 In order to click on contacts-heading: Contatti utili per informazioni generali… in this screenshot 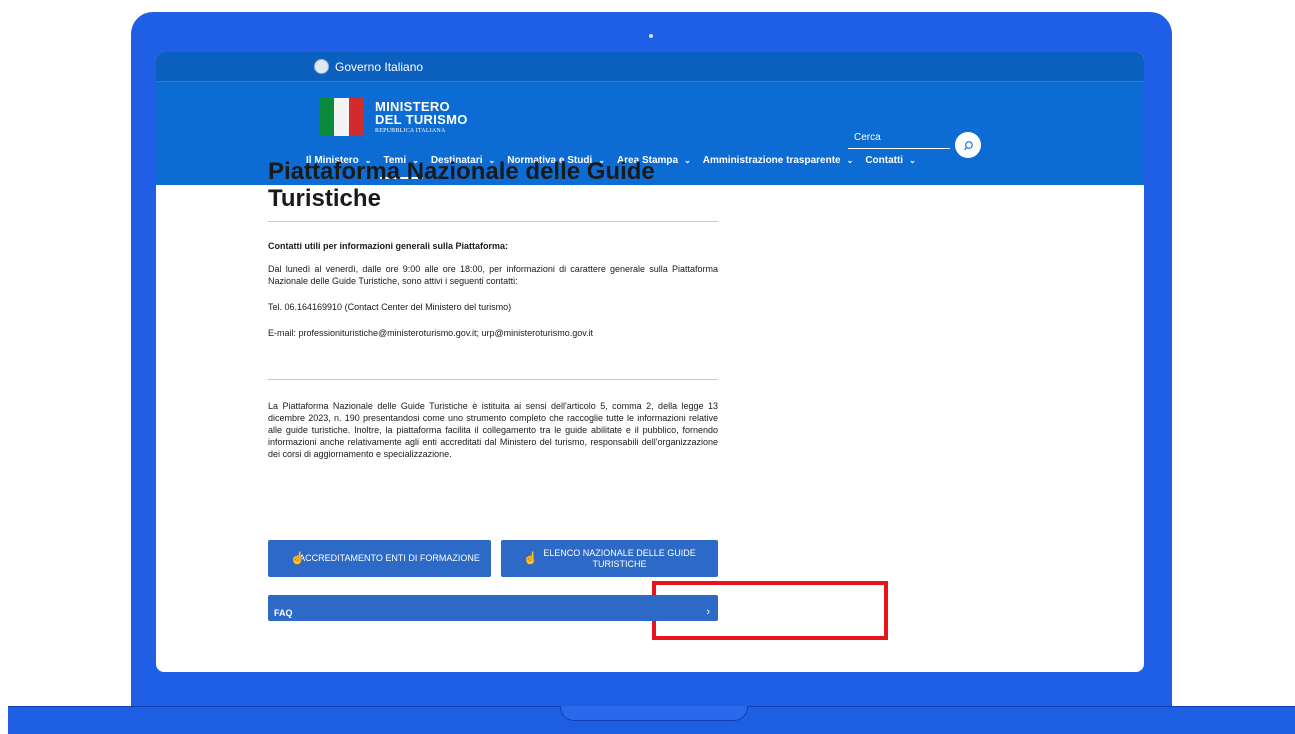, I will do `click(388, 246)`.